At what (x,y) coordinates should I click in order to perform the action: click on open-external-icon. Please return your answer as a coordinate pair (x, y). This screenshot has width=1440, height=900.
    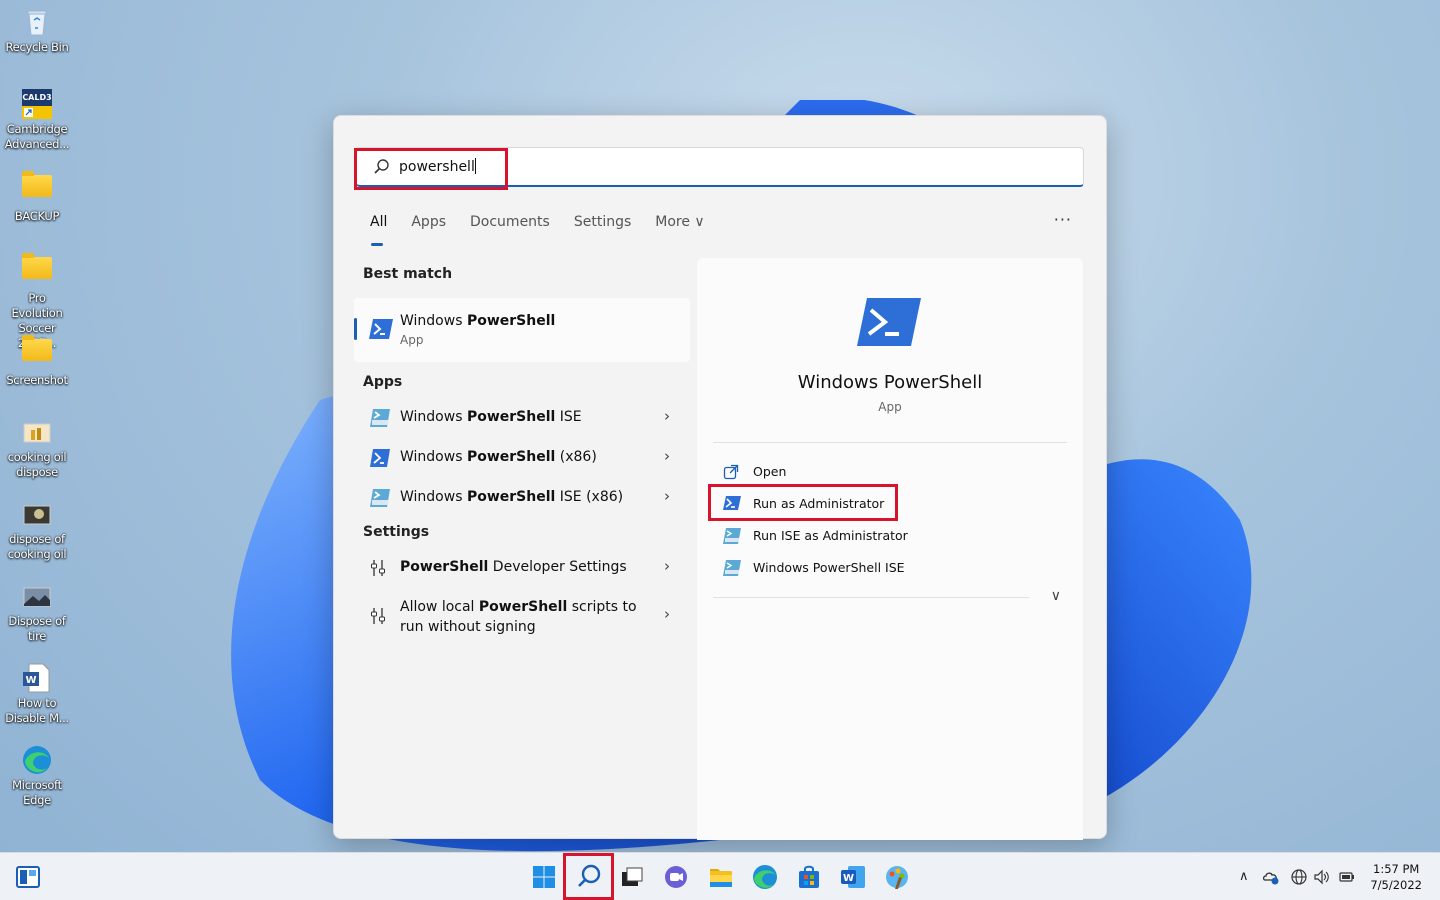
    Looking at the image, I should click on (731, 472).